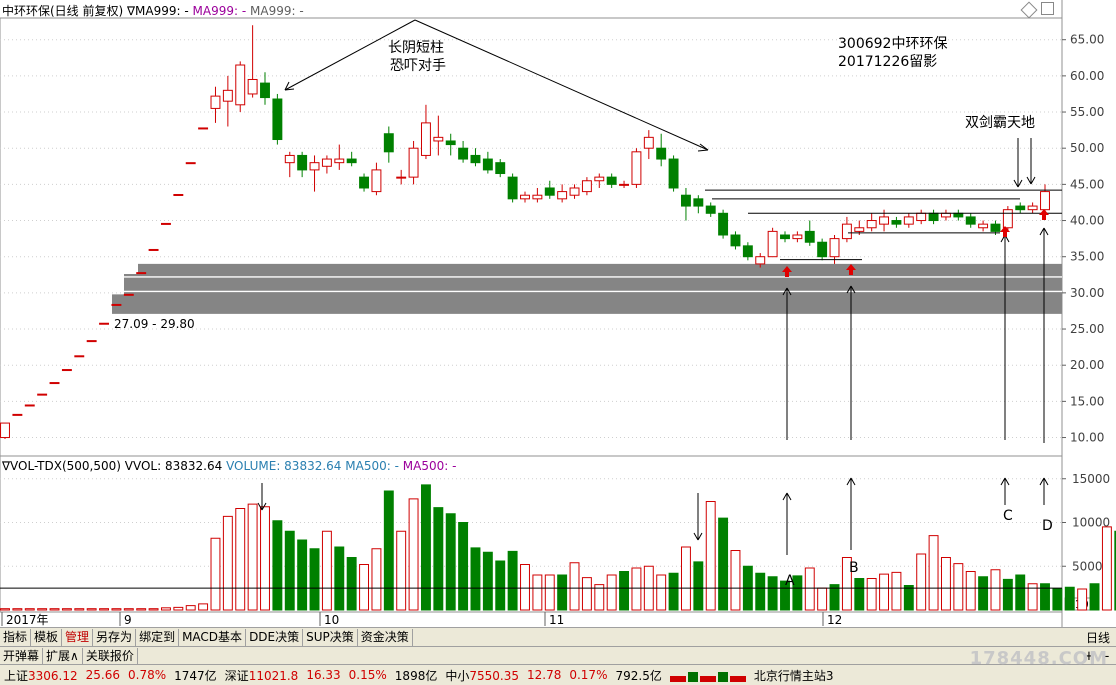 The image size is (1116, 685). What do you see at coordinates (1038, 658) in the screenshot?
I see `site-watermark: 178448.COM` at bounding box center [1038, 658].